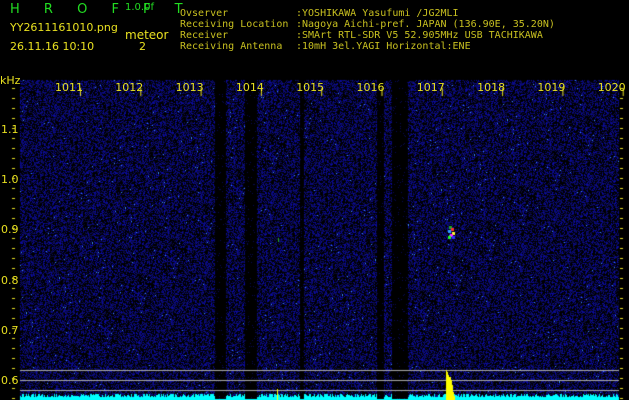 Image resolution: width=629 pixels, height=400 pixels. Describe the element at coordinates (611, 87) in the screenshot. I see `freq-label: 1020` at that location.